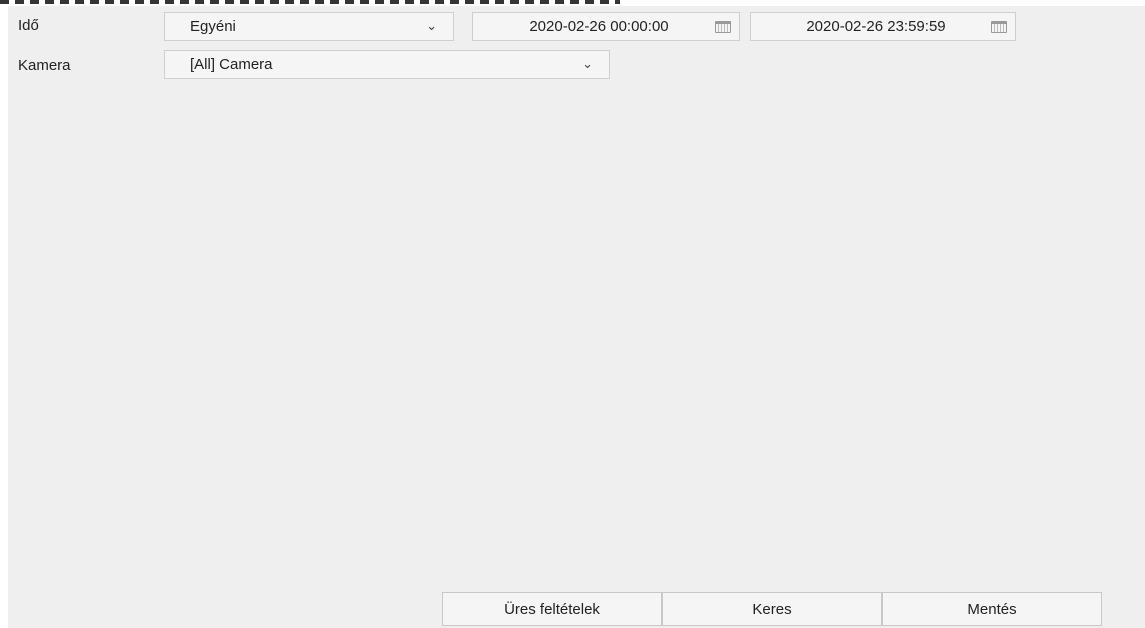 Image resolution: width=1145 pixels, height=628 pixels. I want to click on save-button: Mentés, so click(992, 609).